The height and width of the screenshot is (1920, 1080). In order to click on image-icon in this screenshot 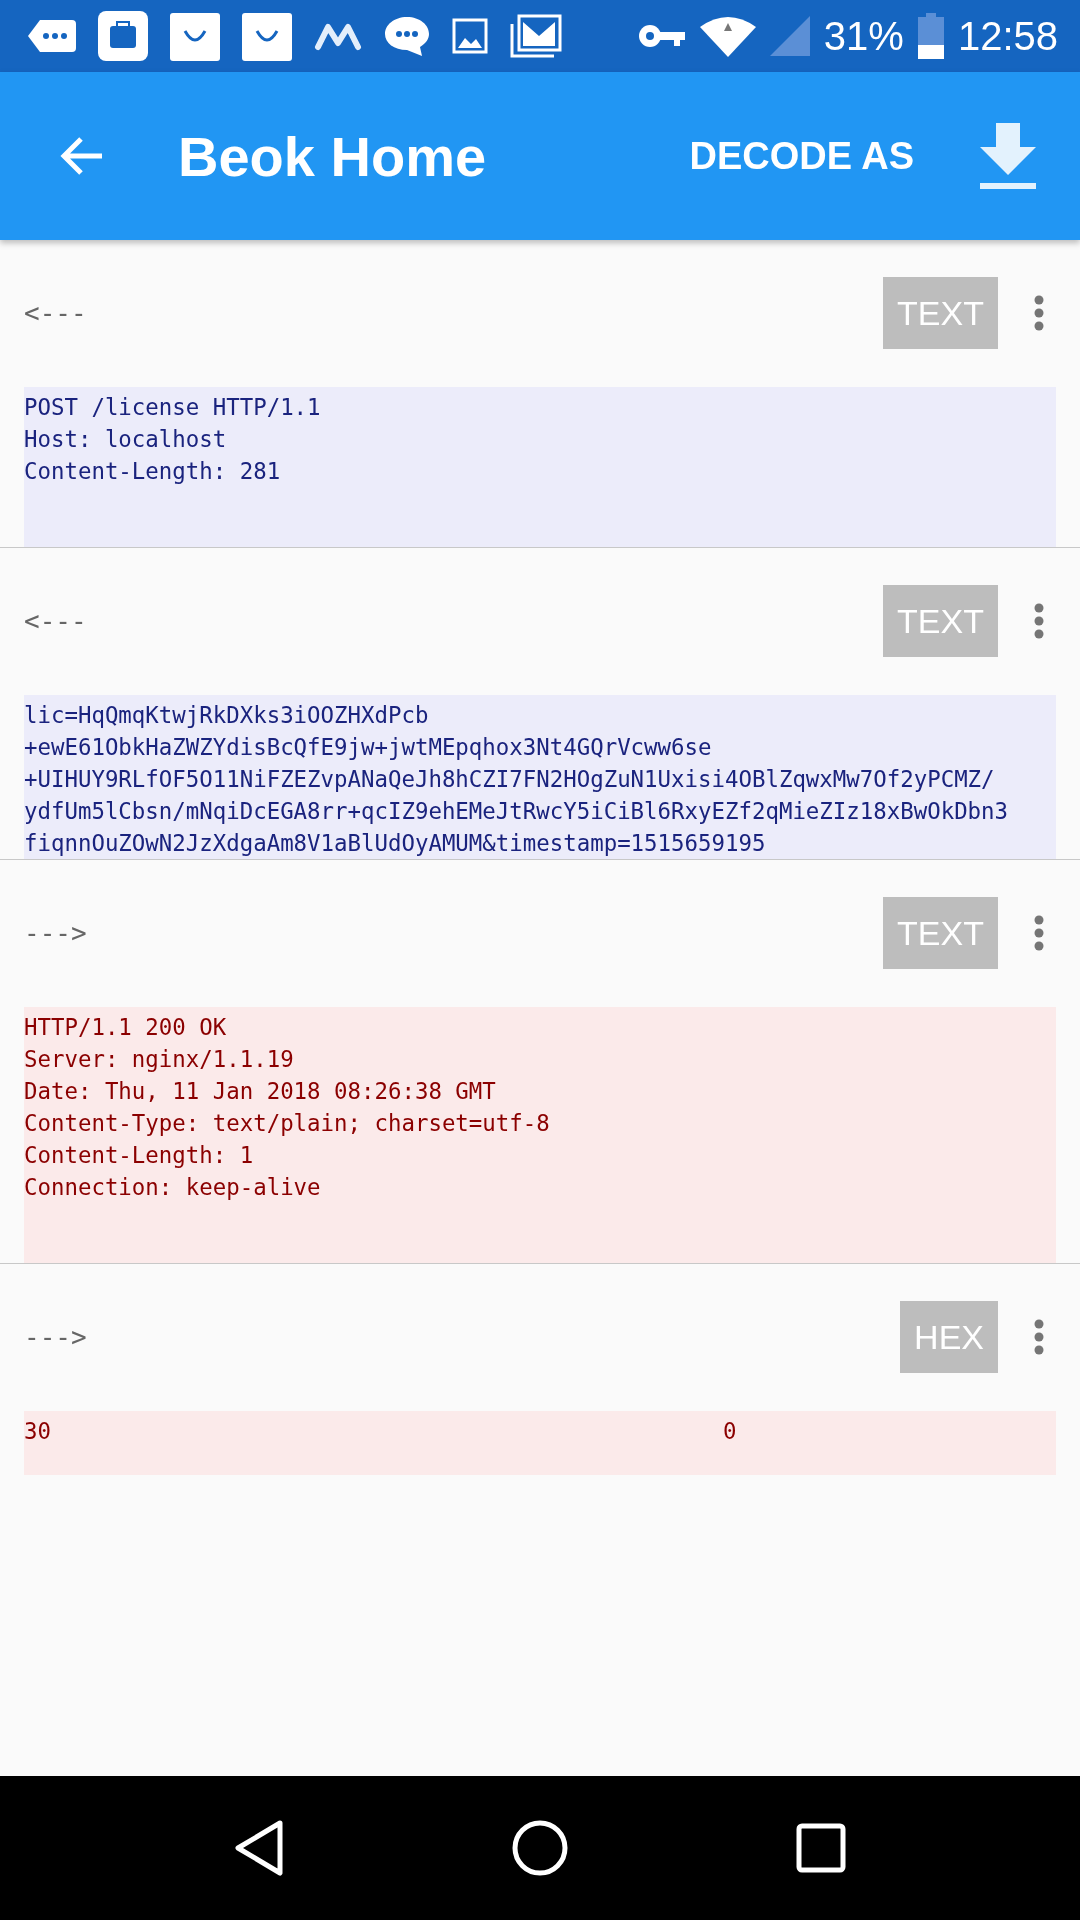, I will do `click(470, 36)`.